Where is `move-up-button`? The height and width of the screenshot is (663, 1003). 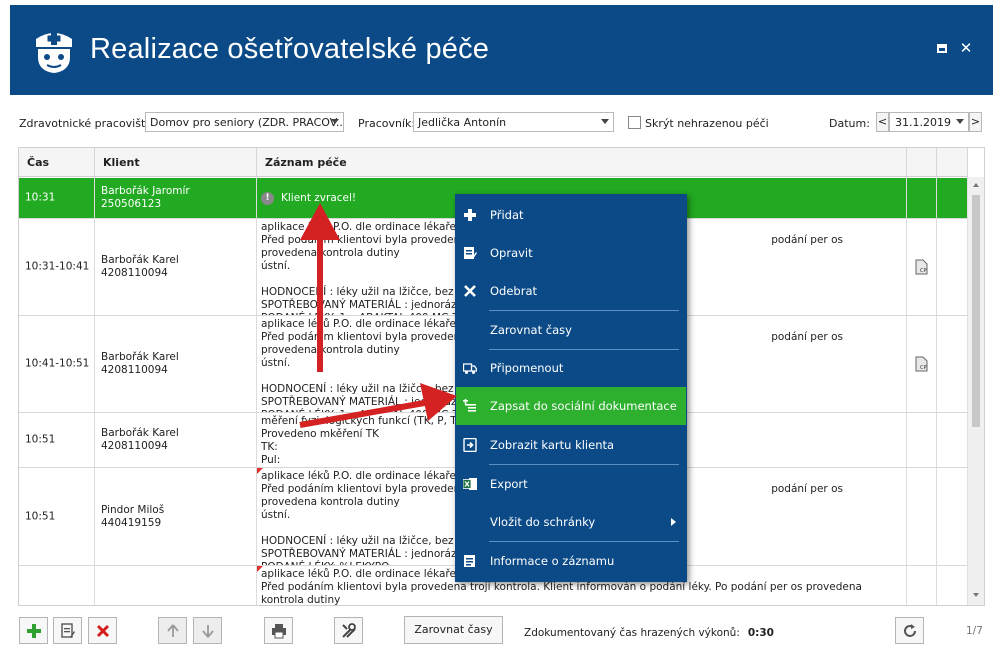 move-up-button is located at coordinates (172, 630).